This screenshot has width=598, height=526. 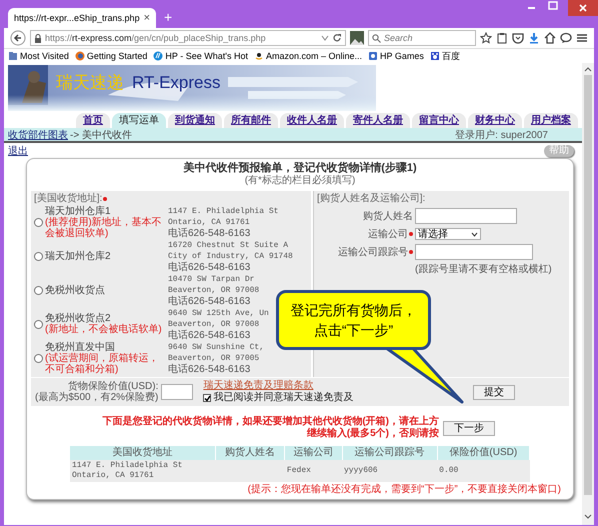 What do you see at coordinates (18, 151) in the screenshot?
I see `logout-link: 退出` at bounding box center [18, 151].